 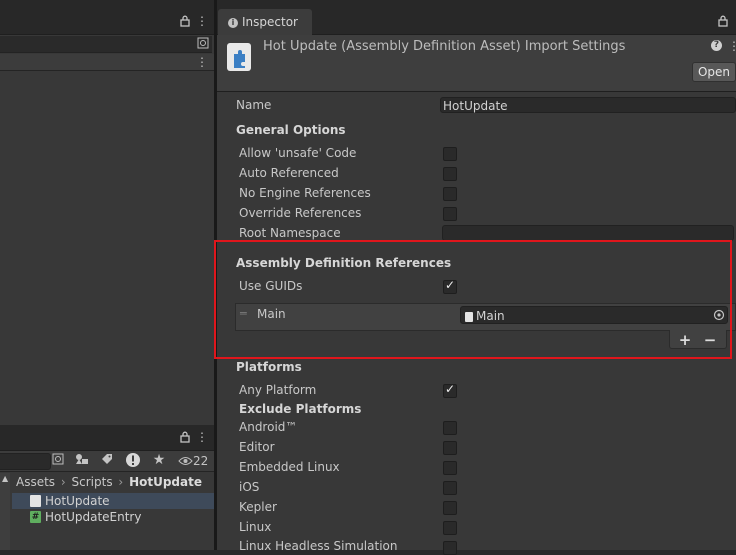 I want to click on favorite-star-icon: ★, so click(x=159, y=460).